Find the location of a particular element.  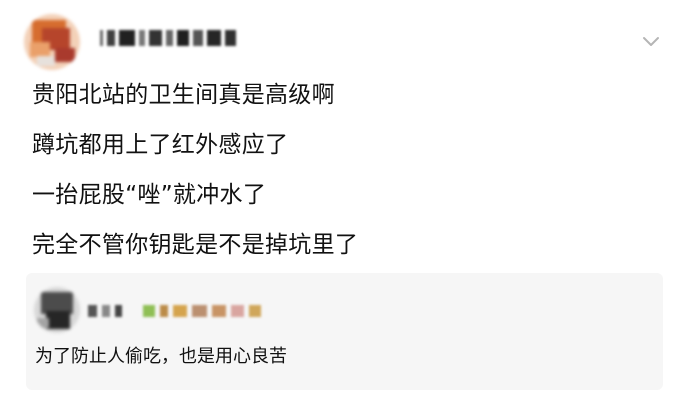

reply-text: 为了防止人偷吃，也是用心良苦 is located at coordinates (161, 356).